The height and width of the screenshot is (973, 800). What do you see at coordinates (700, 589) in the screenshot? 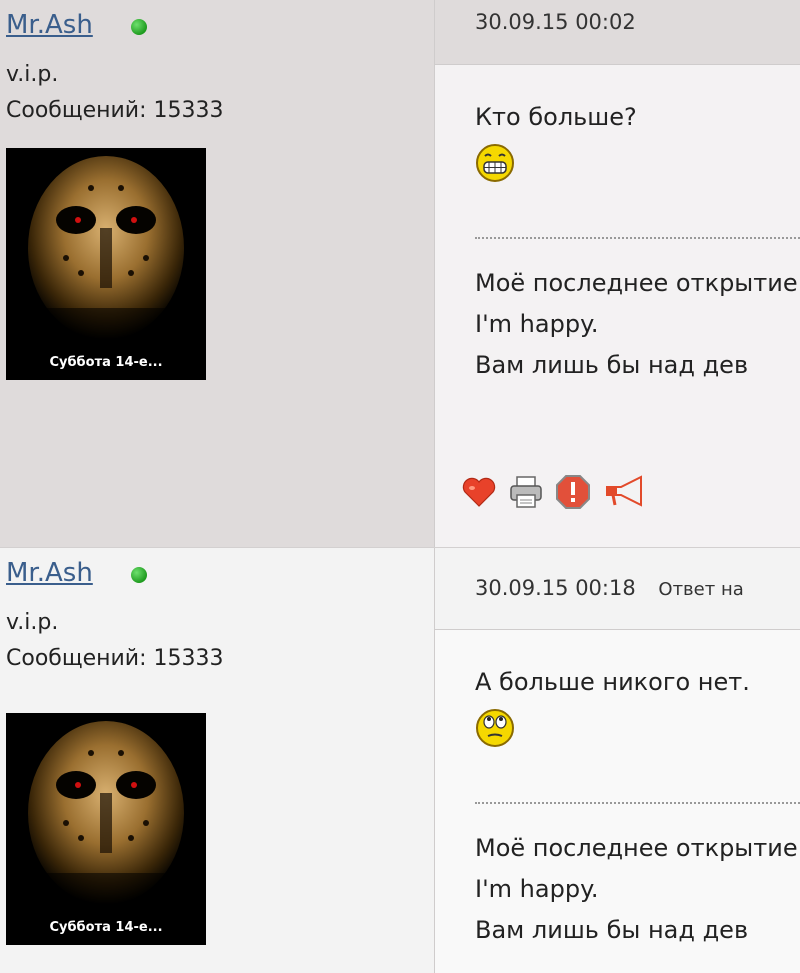
I see `reply-to-link: Ответ на` at bounding box center [700, 589].